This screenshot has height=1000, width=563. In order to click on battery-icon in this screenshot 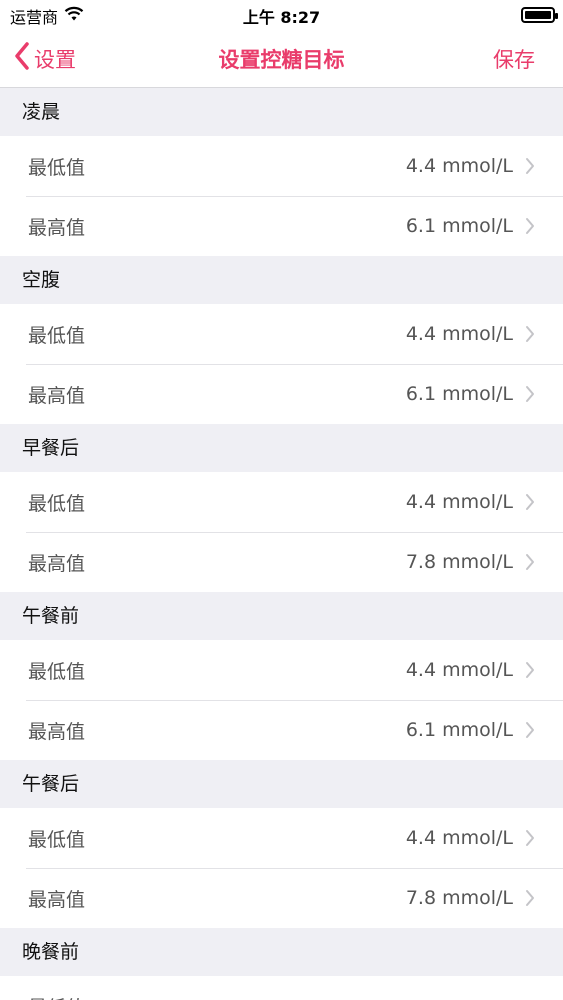, I will do `click(539, 15)`.